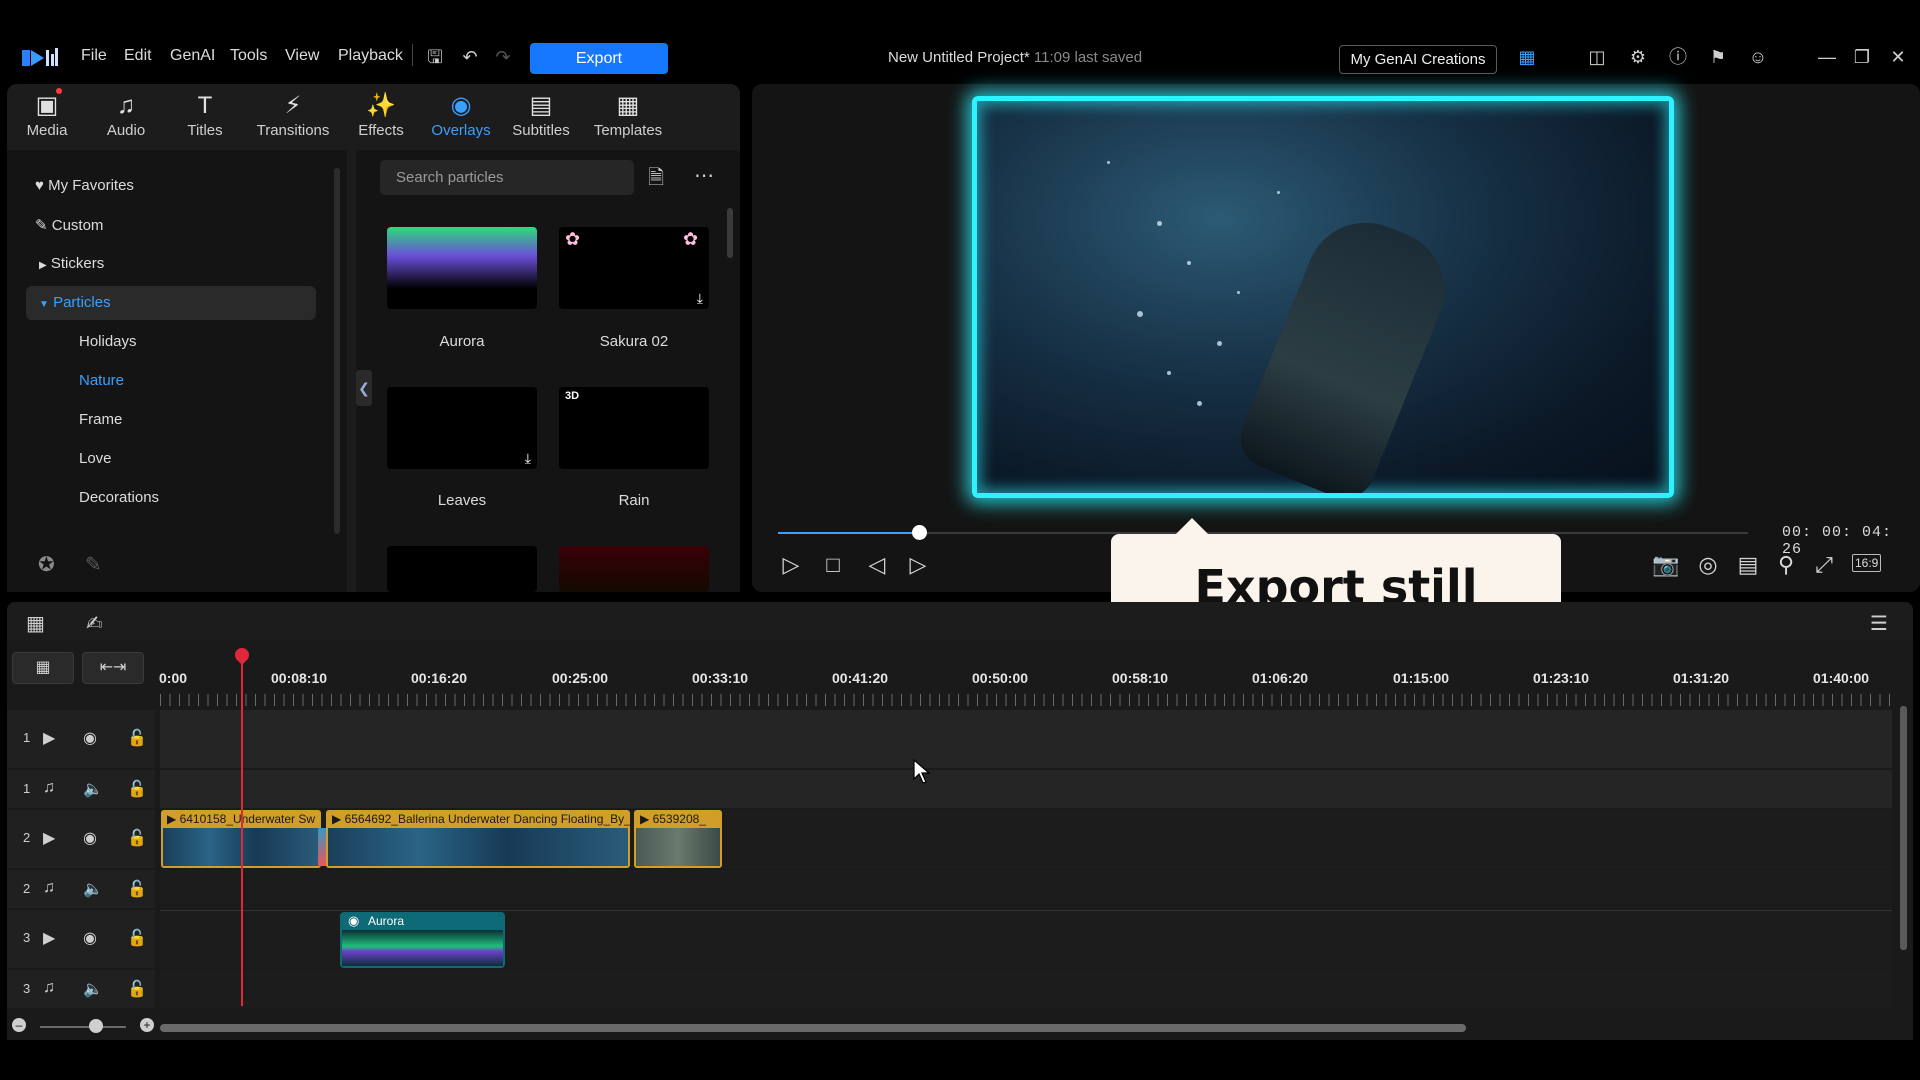 The image size is (1920, 1080). What do you see at coordinates (1666, 565) in the screenshot?
I see `snapshot-camera-icon: 📷` at bounding box center [1666, 565].